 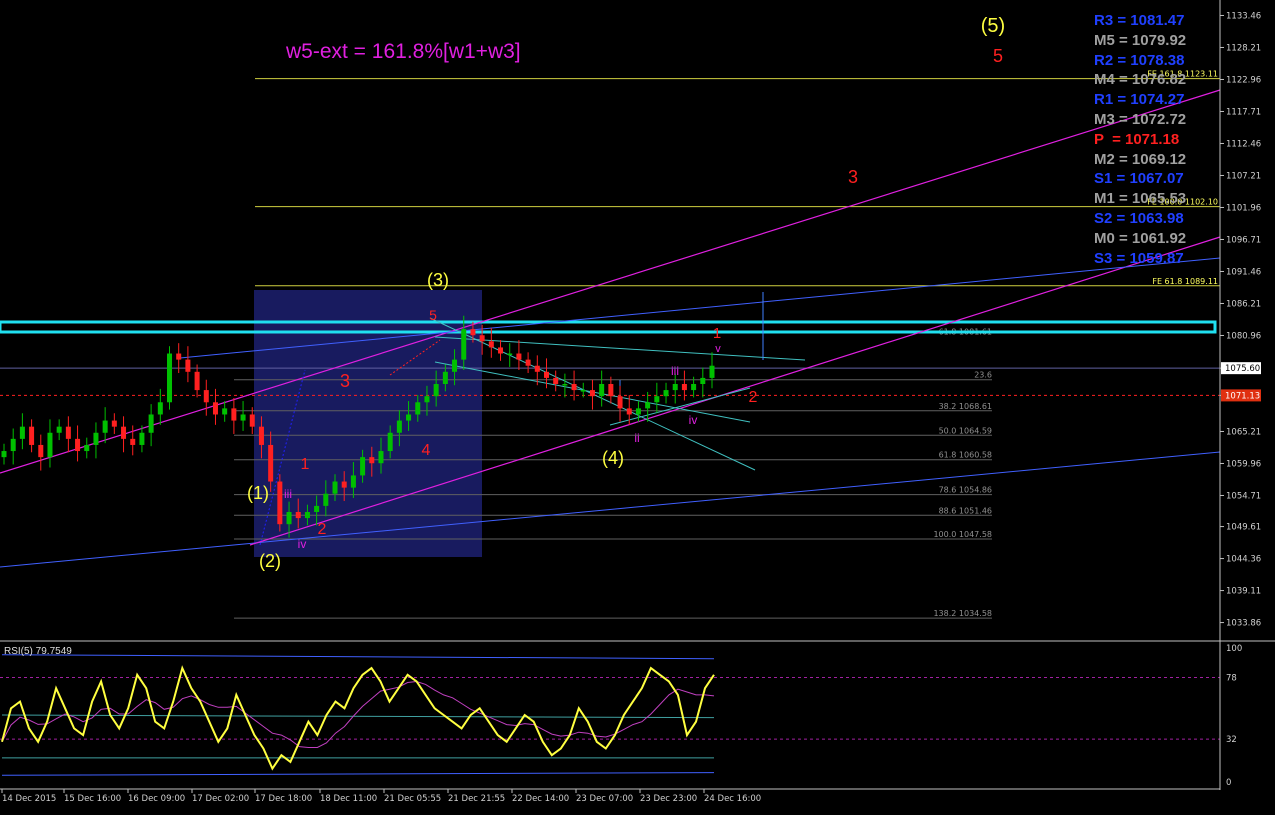 What do you see at coordinates (1243, 464) in the screenshot?
I see `y-tick-label: 1059.96` at bounding box center [1243, 464].